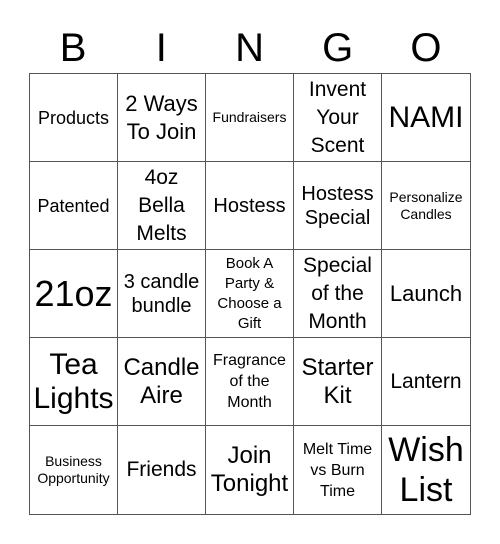 The image size is (500, 544). I want to click on bingo-cell-label: 4oz Bella Melts, so click(161, 205).